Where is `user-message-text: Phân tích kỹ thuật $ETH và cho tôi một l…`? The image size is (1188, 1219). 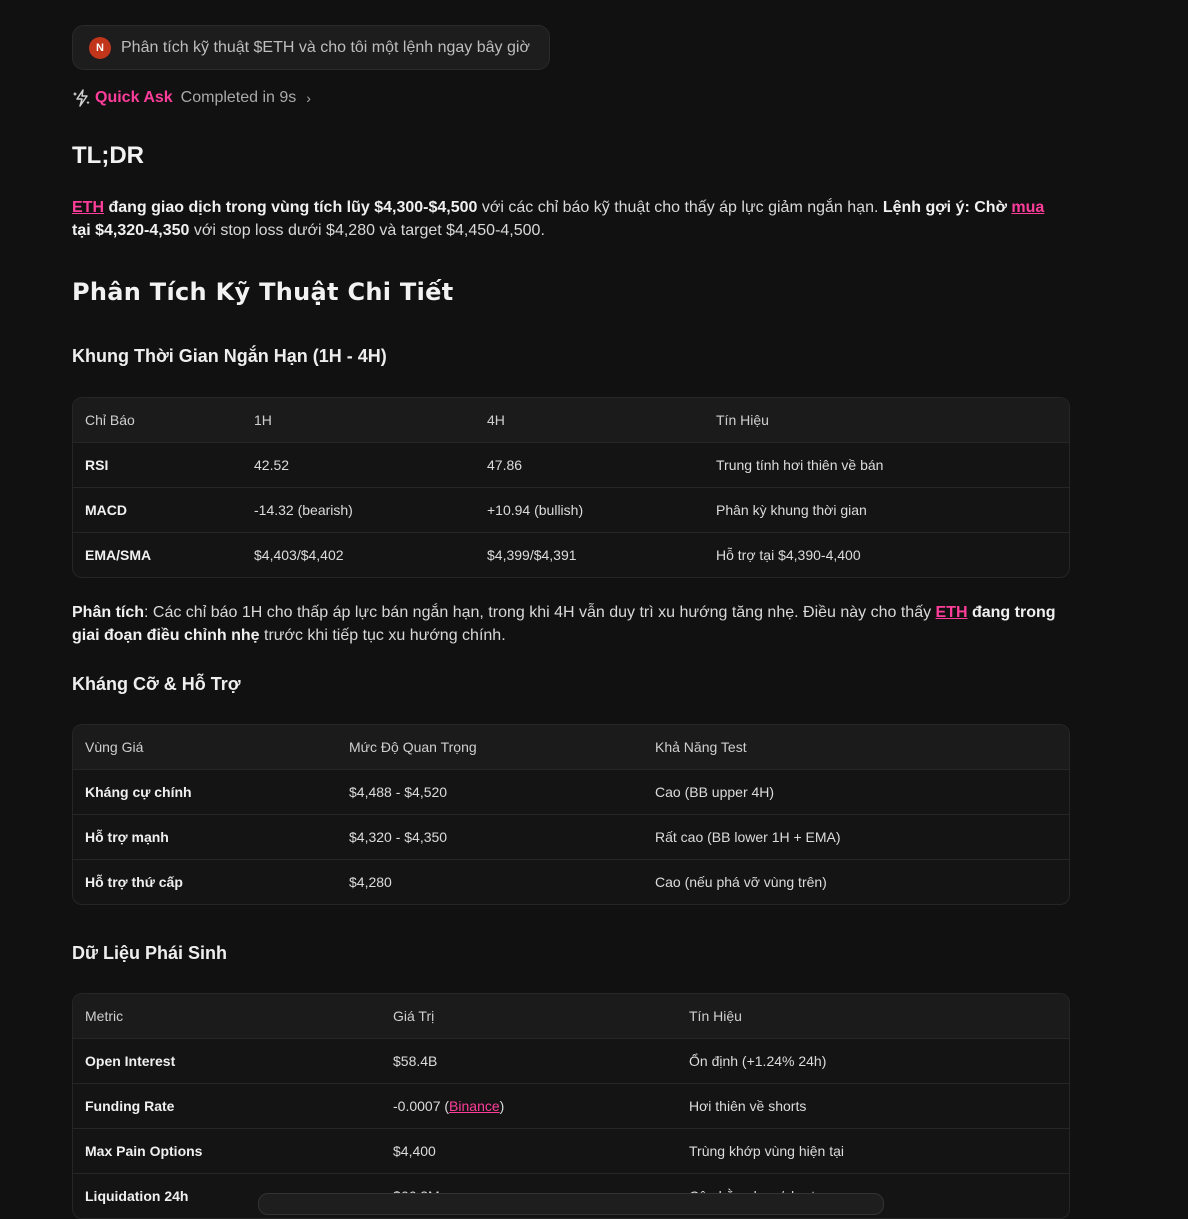 user-message-text: Phân tích kỹ thuật $ETH và cho tôi một l… is located at coordinates (325, 47).